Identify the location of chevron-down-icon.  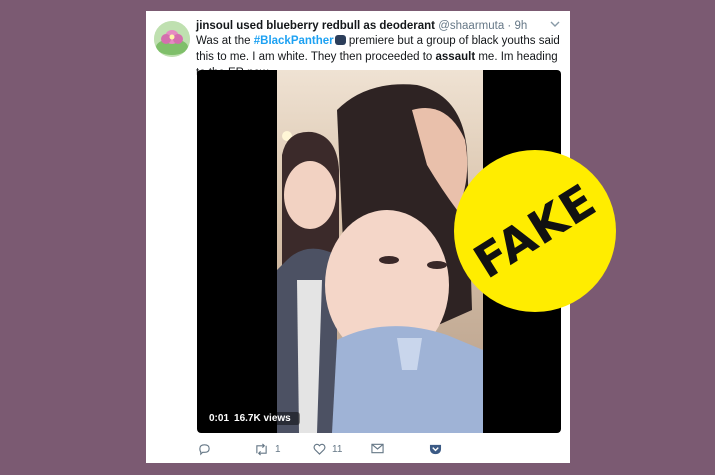
(555, 26).